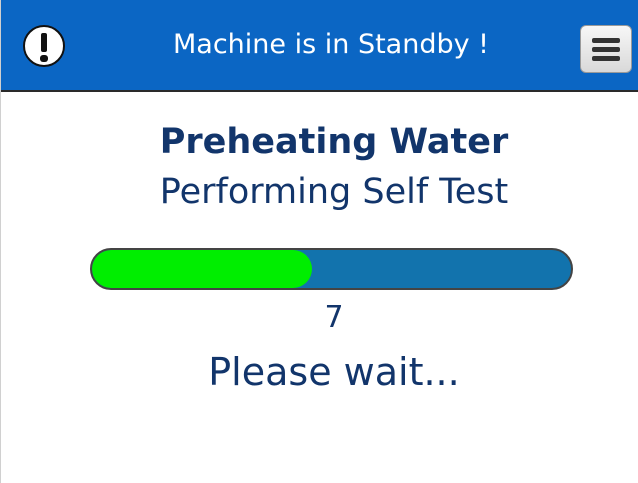 The height and width of the screenshot is (483, 638). I want to click on exclamation-circle-icon, so click(44, 46).